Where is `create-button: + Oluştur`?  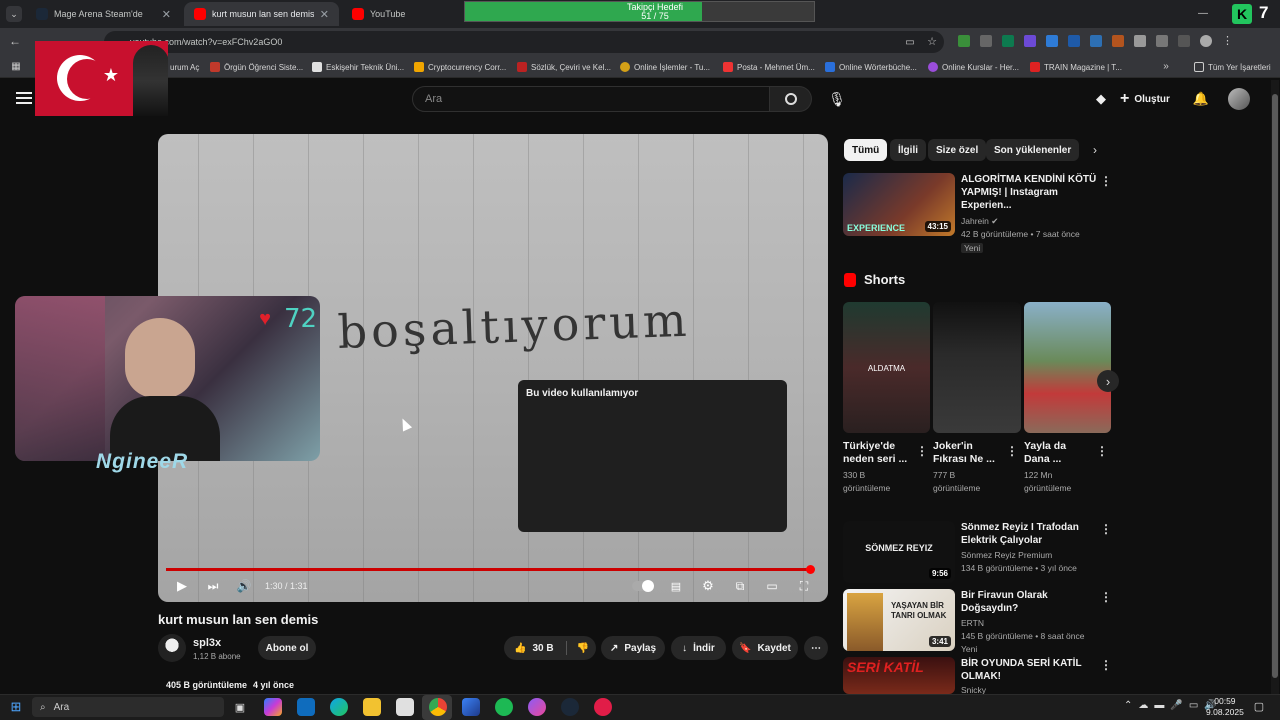
create-button: + Oluştur is located at coordinates (1145, 99).